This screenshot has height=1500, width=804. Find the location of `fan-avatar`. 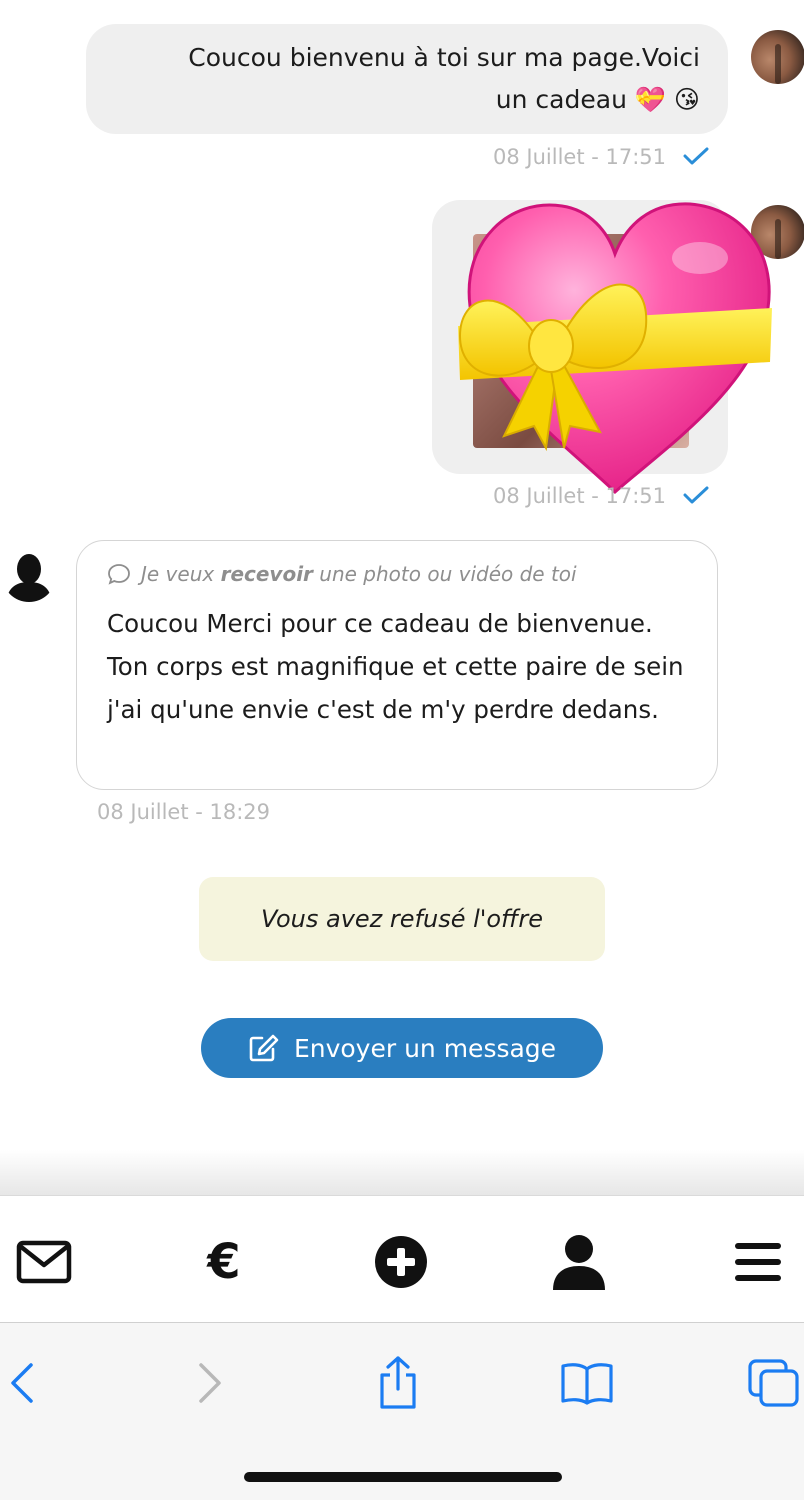

fan-avatar is located at coordinates (29, 575).